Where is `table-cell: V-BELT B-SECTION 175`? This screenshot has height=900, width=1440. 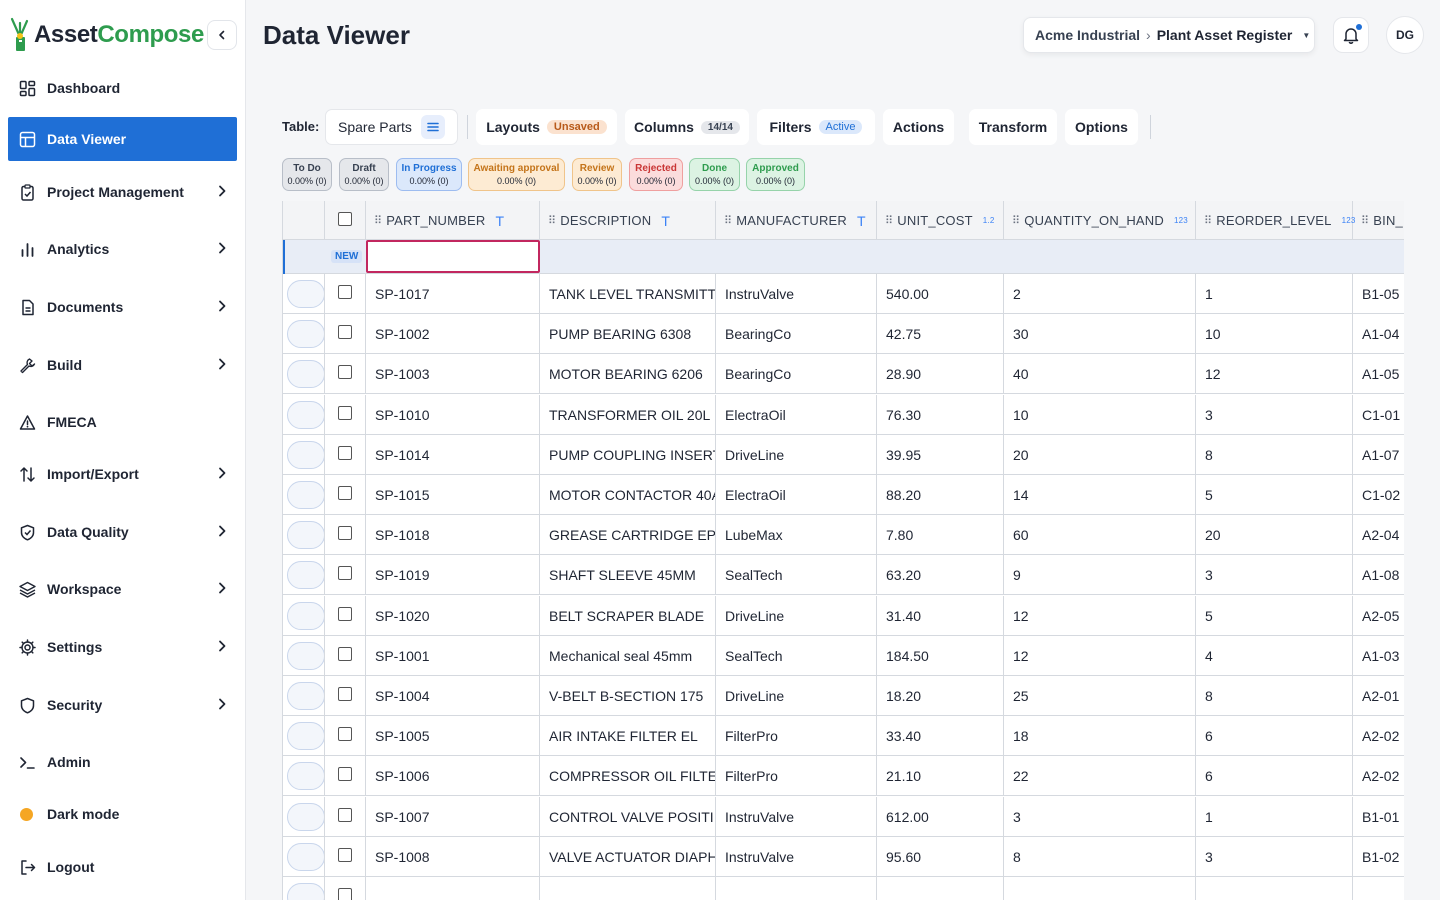 table-cell: V-BELT B-SECTION 175 is located at coordinates (628, 696).